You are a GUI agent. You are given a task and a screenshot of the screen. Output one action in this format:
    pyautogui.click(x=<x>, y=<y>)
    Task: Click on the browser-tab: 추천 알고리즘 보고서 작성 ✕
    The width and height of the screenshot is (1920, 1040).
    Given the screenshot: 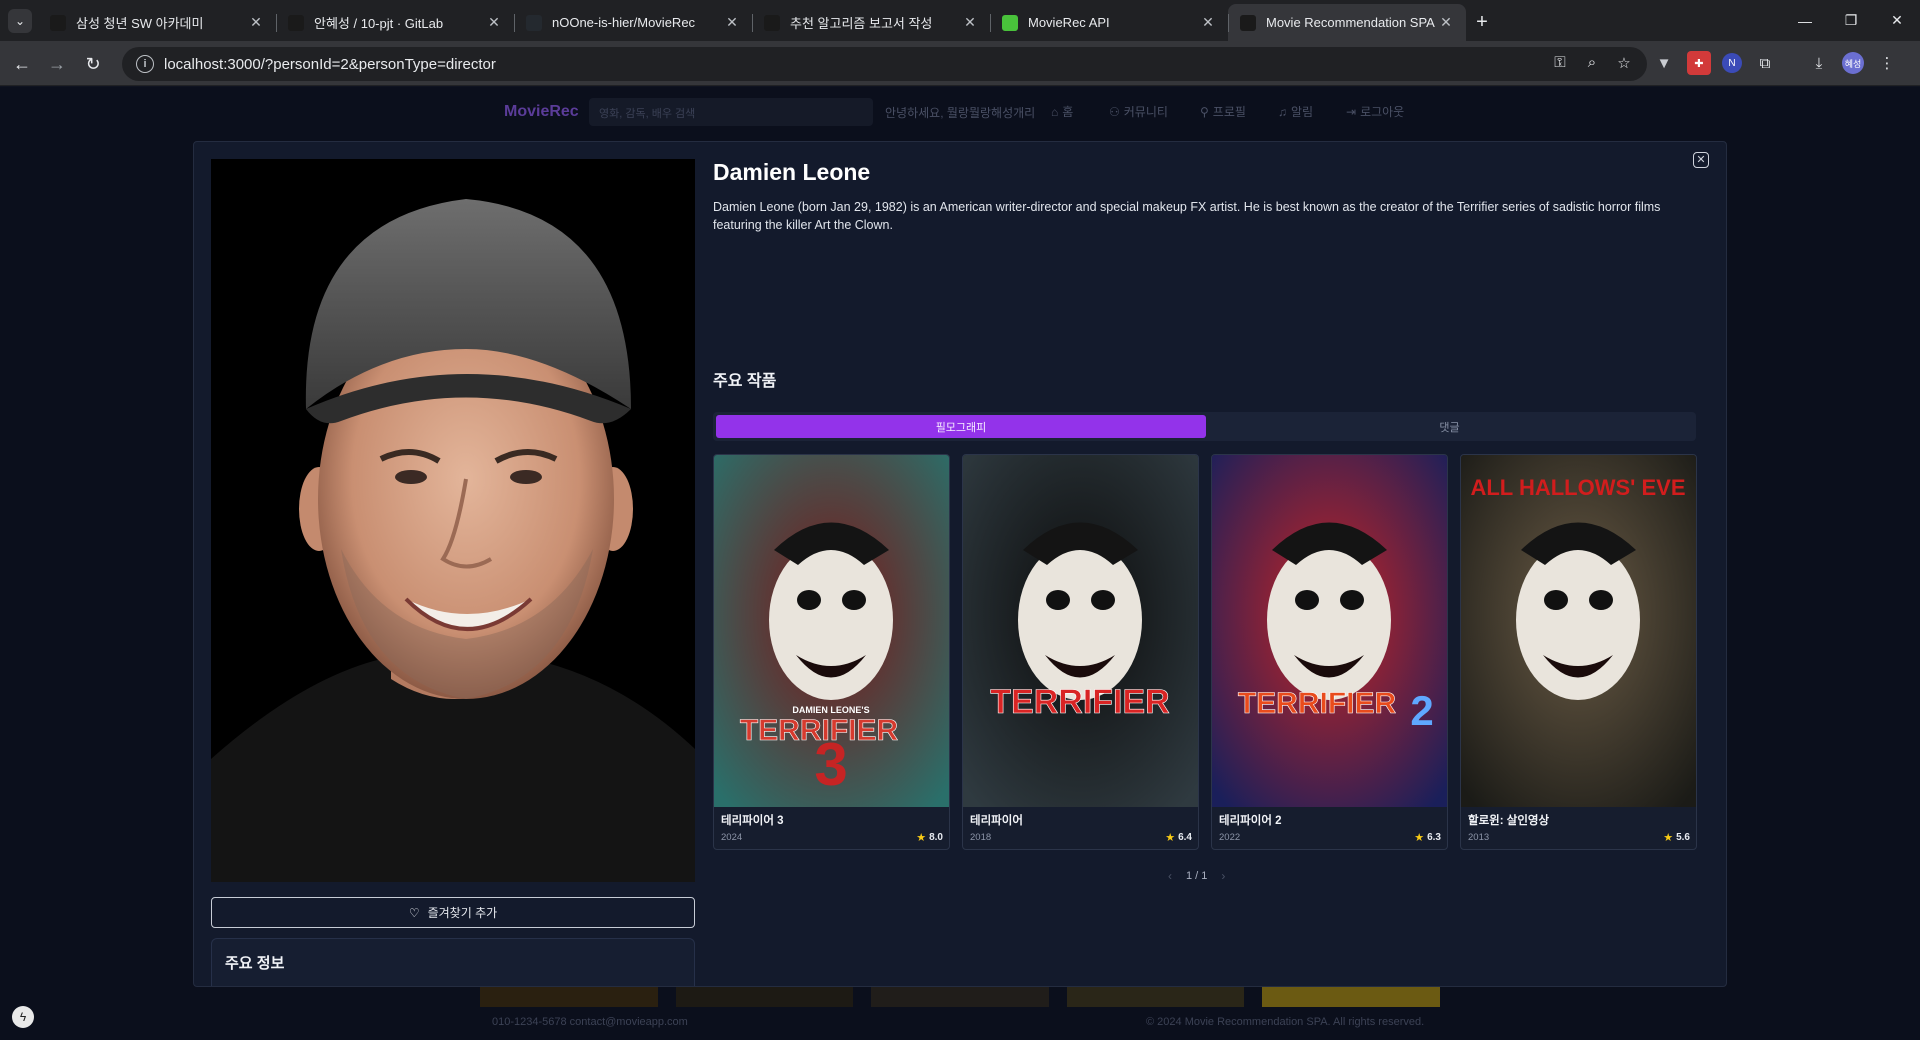 What is the action you would take?
    pyautogui.click(x=871, y=22)
    